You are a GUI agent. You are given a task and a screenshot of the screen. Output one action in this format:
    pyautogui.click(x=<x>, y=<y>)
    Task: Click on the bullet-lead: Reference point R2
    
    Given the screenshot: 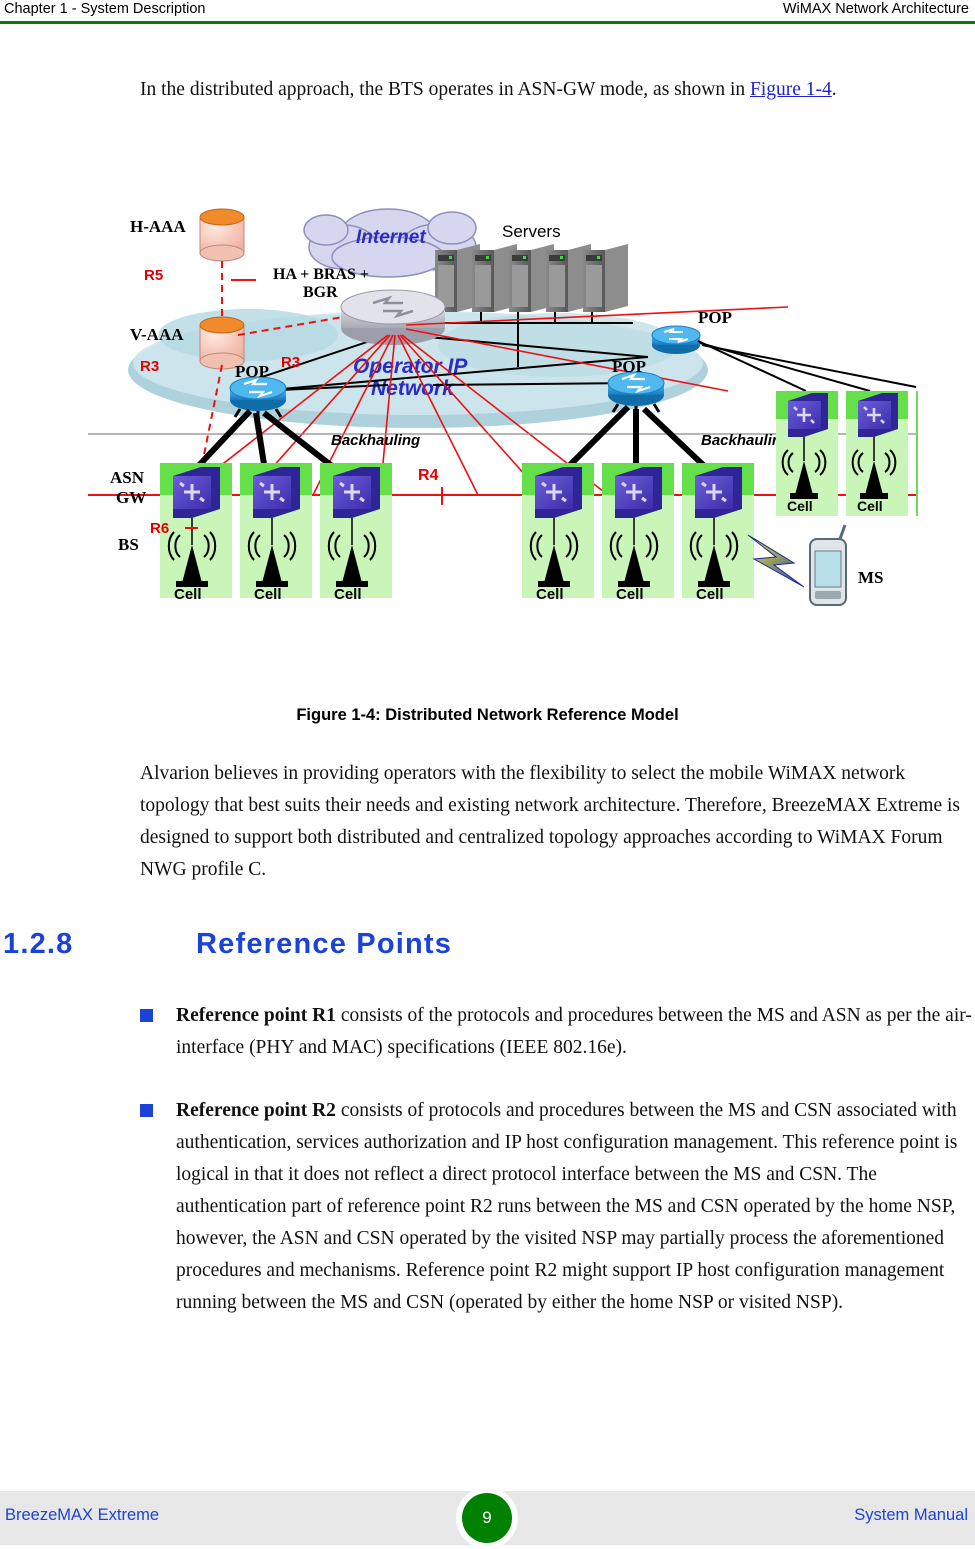 What is the action you would take?
    pyautogui.click(x=256, y=1110)
    